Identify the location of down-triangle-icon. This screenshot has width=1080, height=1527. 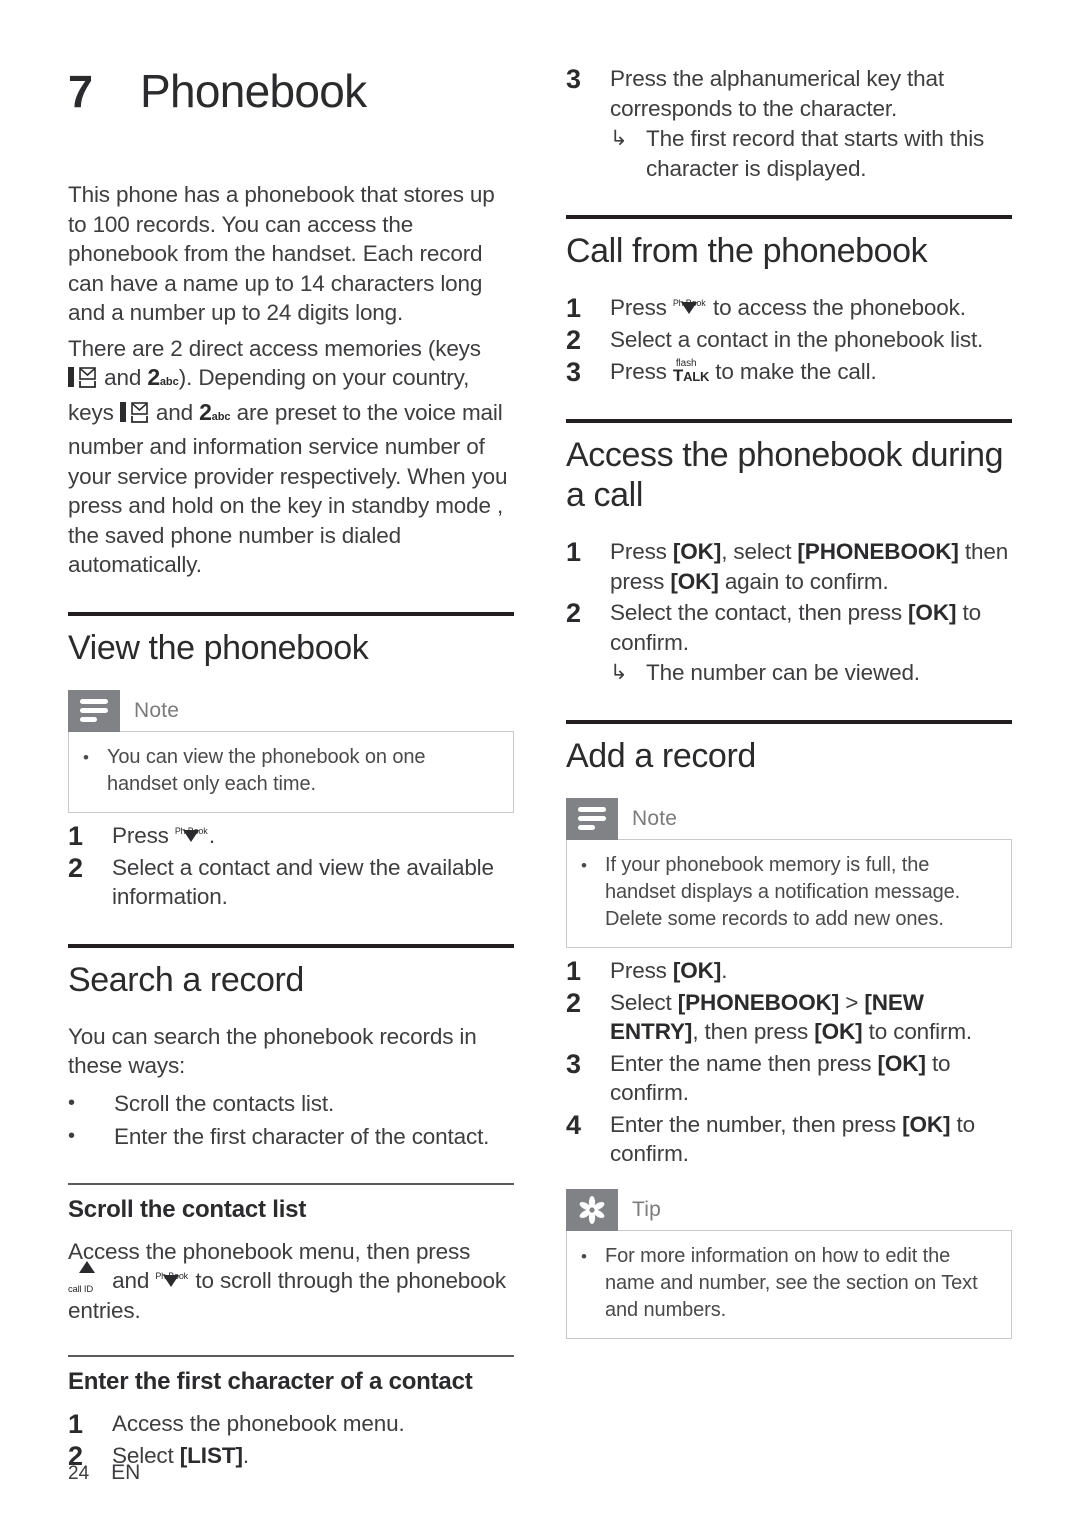
(171, 1281).